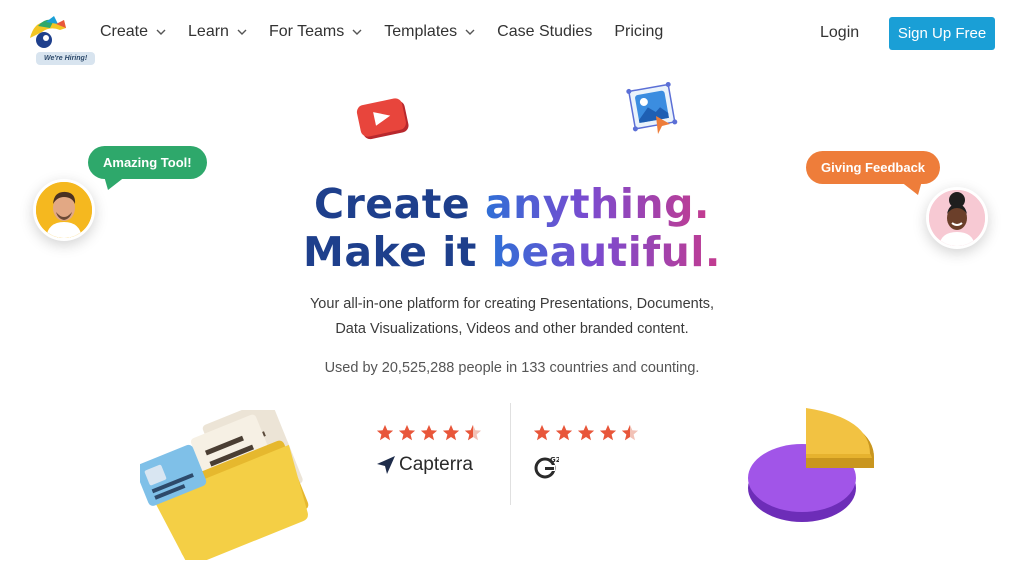 The image size is (1024, 586). What do you see at coordinates (606, 252) in the screenshot?
I see `headline-line-2-gradient: beautiful.` at bounding box center [606, 252].